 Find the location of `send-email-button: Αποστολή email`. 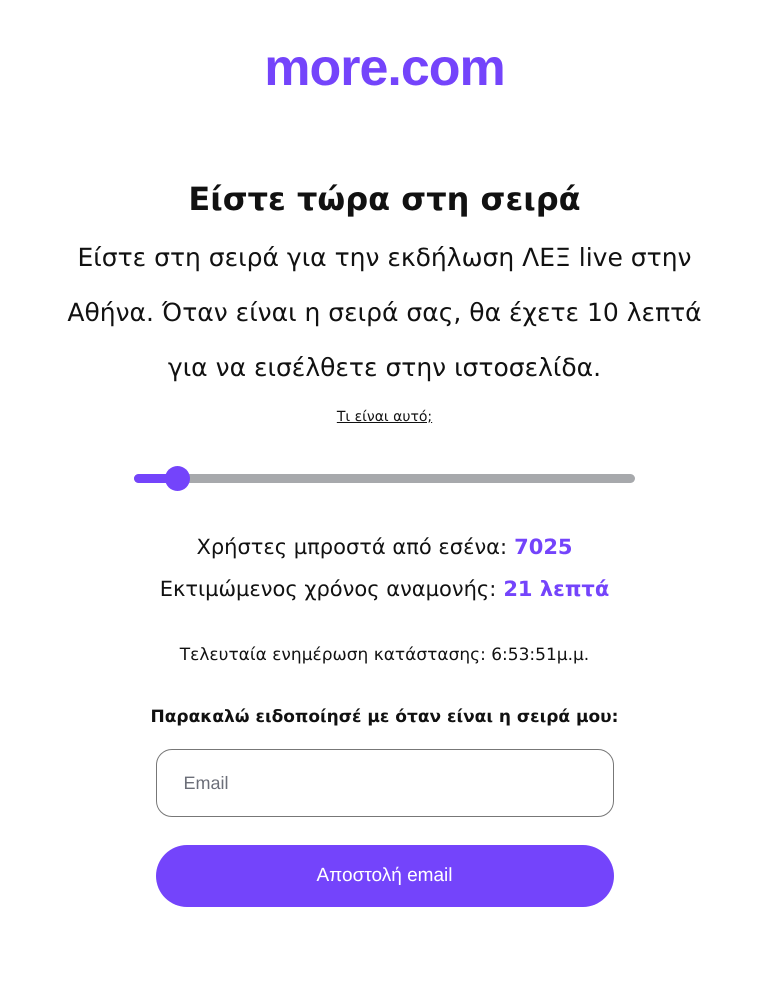

send-email-button: Αποστολή email is located at coordinates (385, 876).